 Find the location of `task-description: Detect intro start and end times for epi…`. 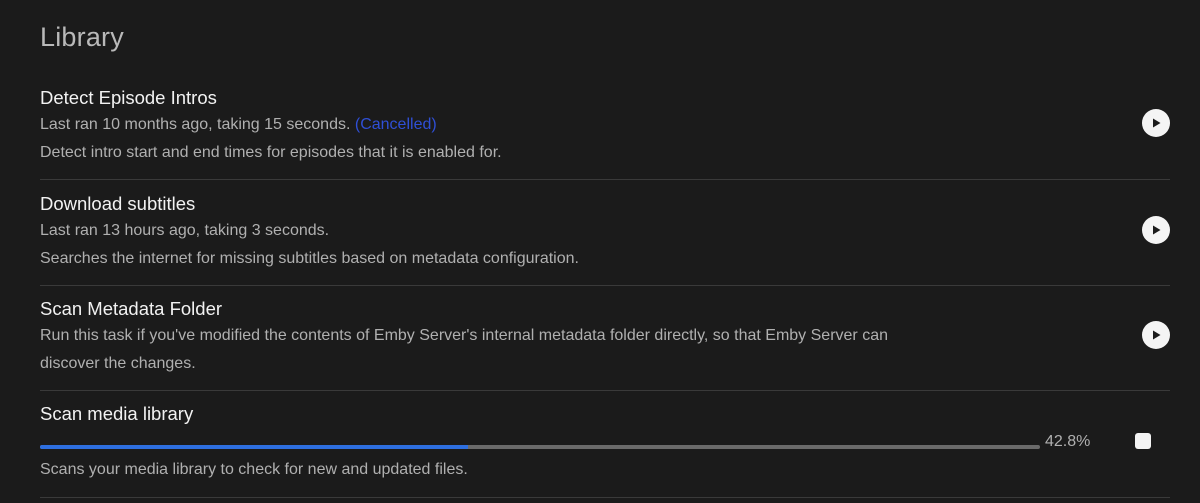

task-description: Detect intro start and end times for epi… is located at coordinates (271, 152).